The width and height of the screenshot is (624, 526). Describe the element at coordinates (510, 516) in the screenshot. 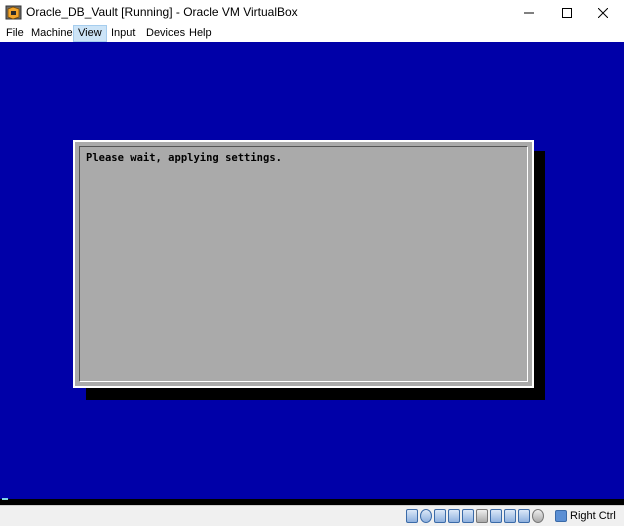

I see `video-capture-icon` at that location.